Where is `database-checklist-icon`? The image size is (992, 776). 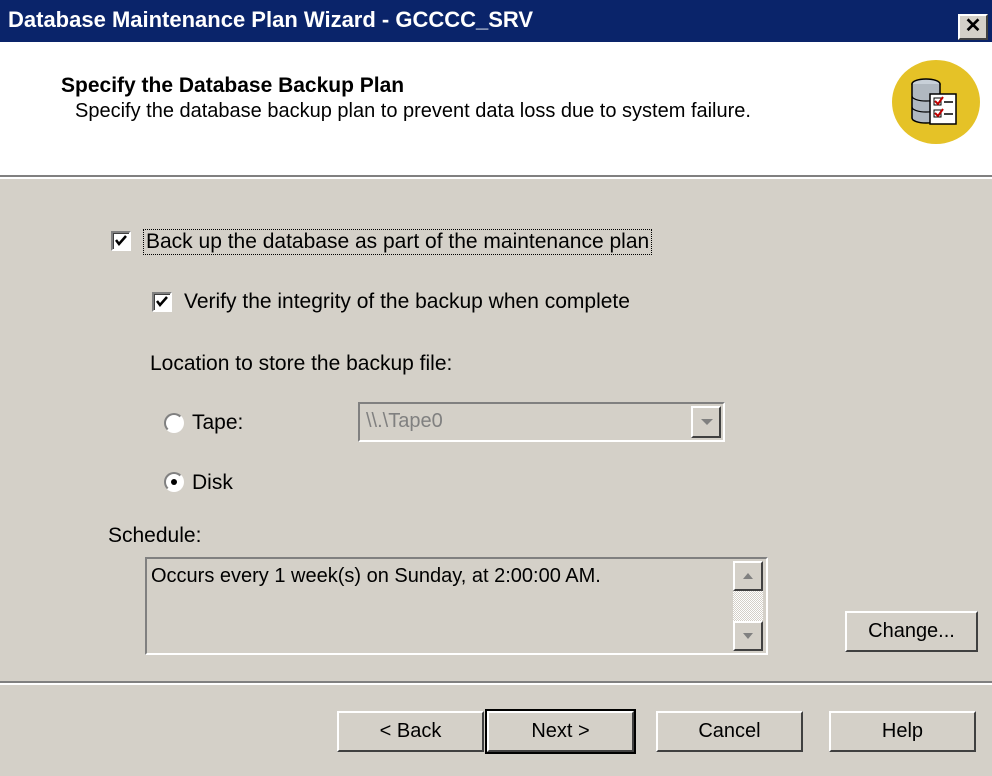
database-checklist-icon is located at coordinates (936, 102).